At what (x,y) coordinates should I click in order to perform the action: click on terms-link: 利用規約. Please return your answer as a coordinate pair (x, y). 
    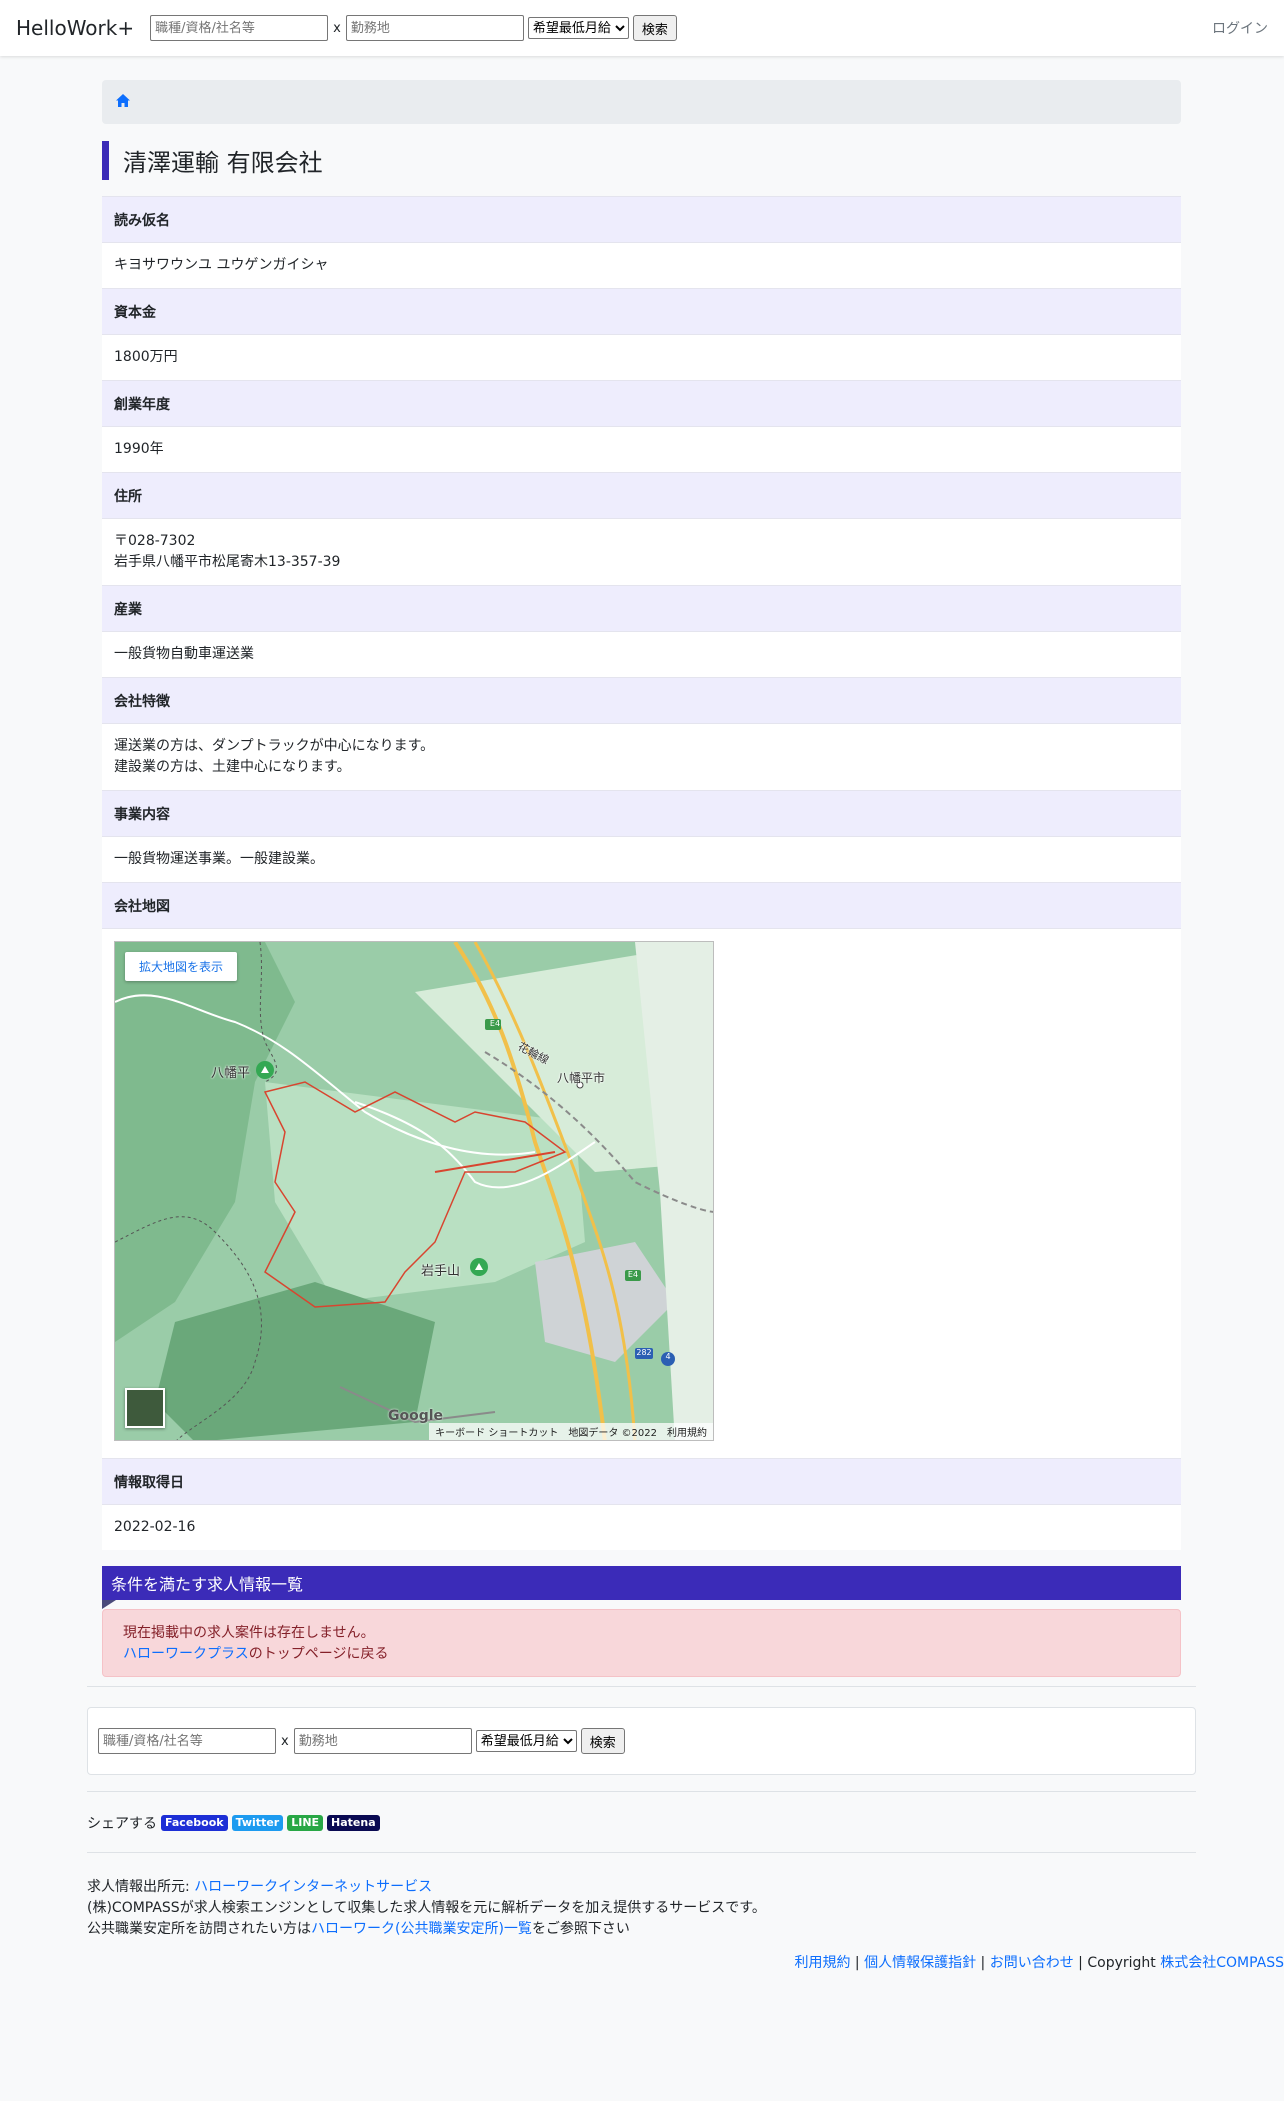
    Looking at the image, I should click on (822, 1963).